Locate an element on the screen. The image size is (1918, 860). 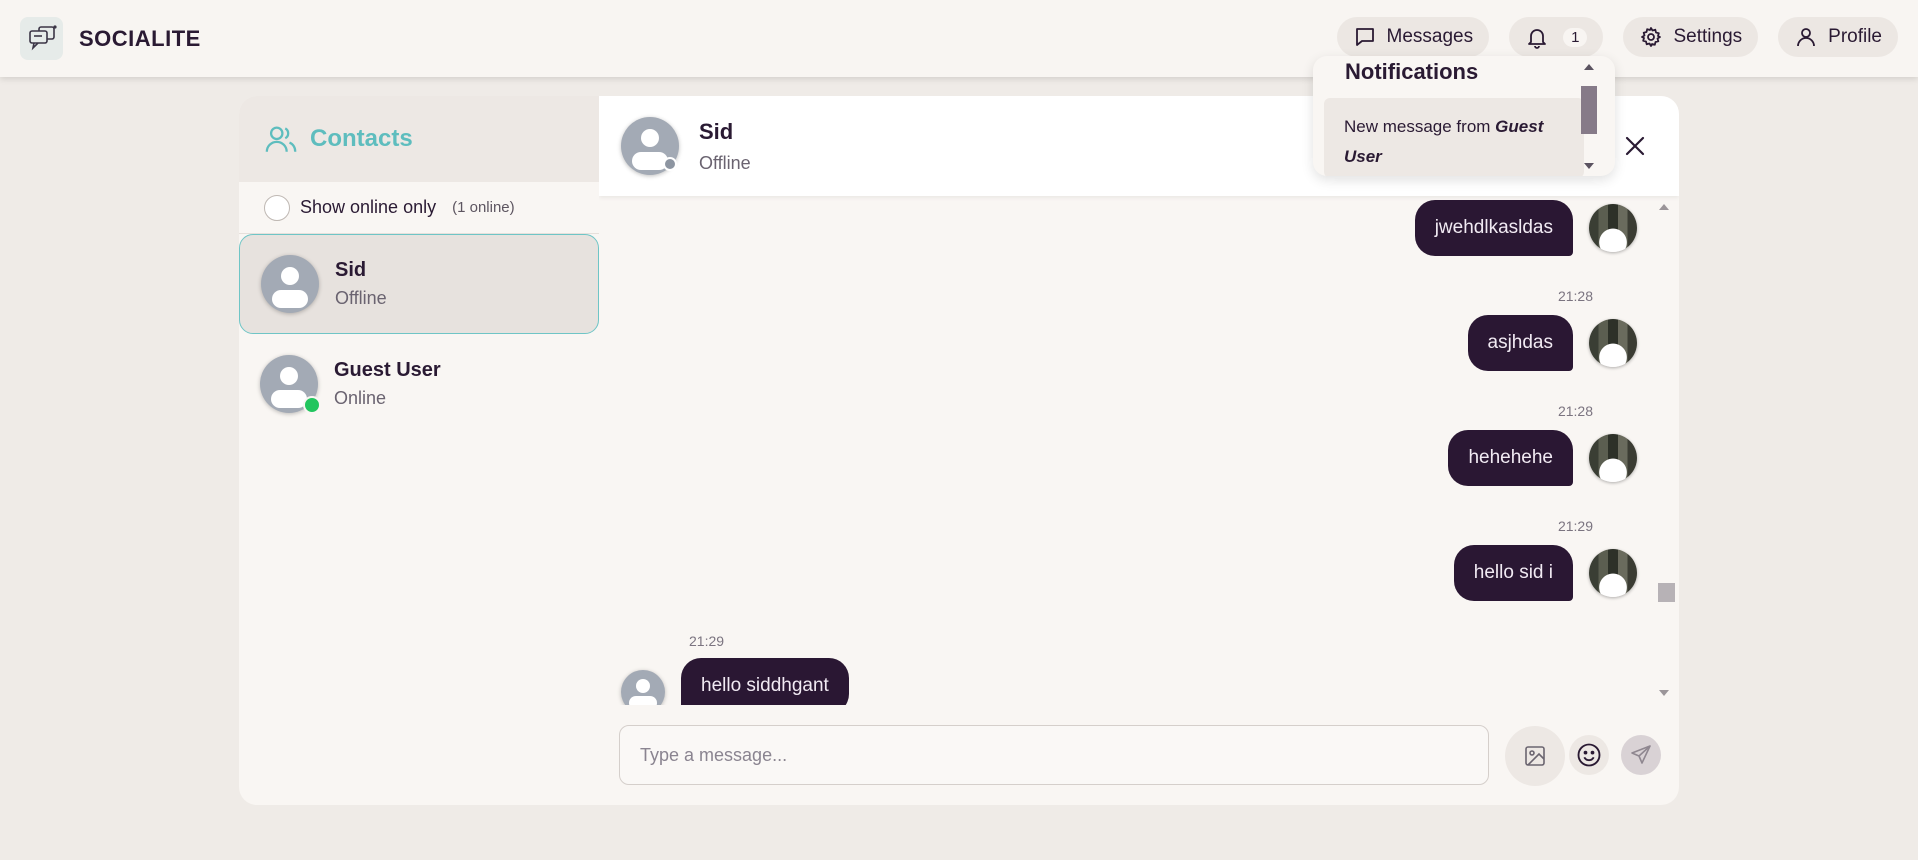
profile-button: Profile is located at coordinates (1838, 37).